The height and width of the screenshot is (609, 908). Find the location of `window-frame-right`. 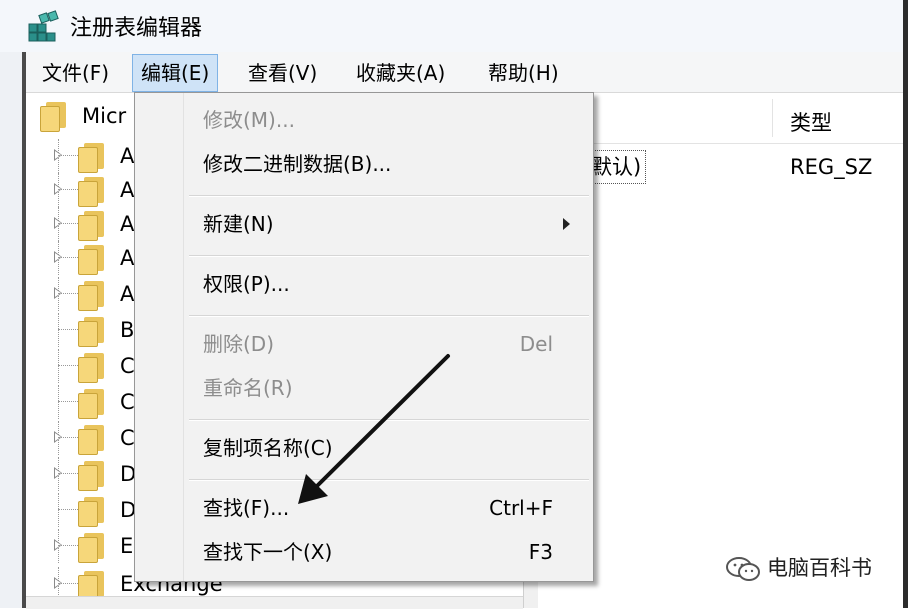

window-frame-right is located at coordinates (905, 304).